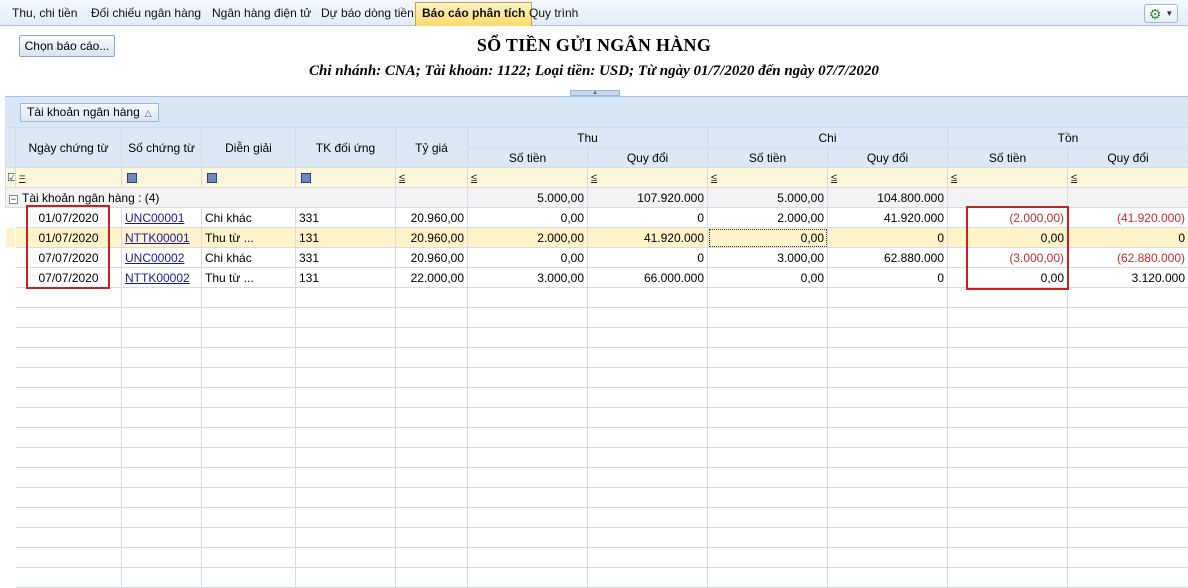 The width and height of the screenshot is (1188, 588). What do you see at coordinates (345, 147) in the screenshot?
I see `column-header-contra-account: TK đối ứng` at bounding box center [345, 147].